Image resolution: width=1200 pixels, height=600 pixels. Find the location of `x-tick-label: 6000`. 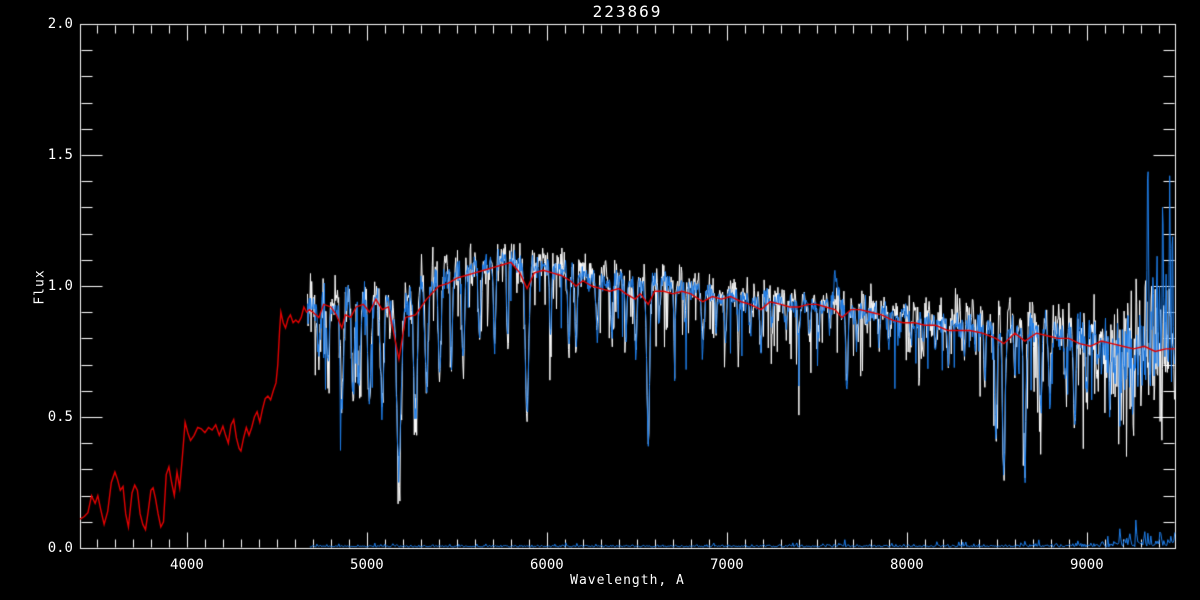

x-tick-label: 6000 is located at coordinates (547, 565).